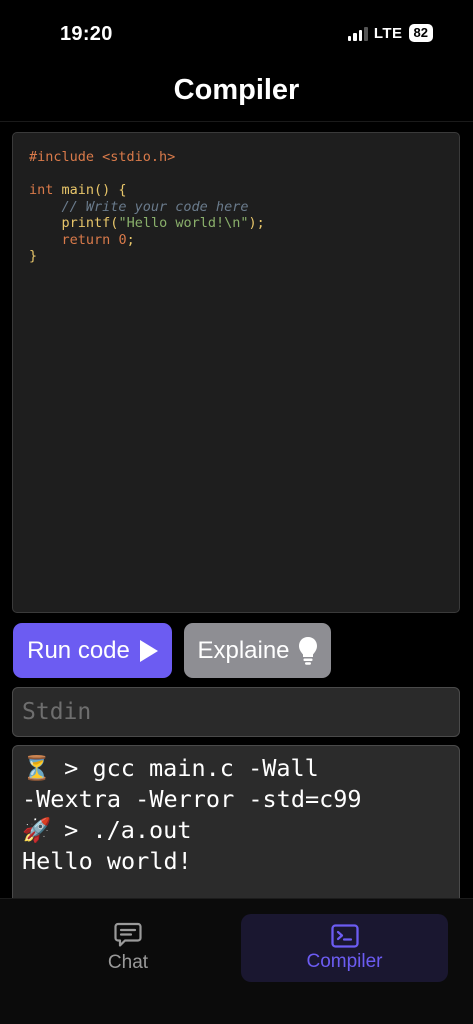 This screenshot has height=1024, width=473. I want to click on run-code-label: Run code, so click(78, 650).